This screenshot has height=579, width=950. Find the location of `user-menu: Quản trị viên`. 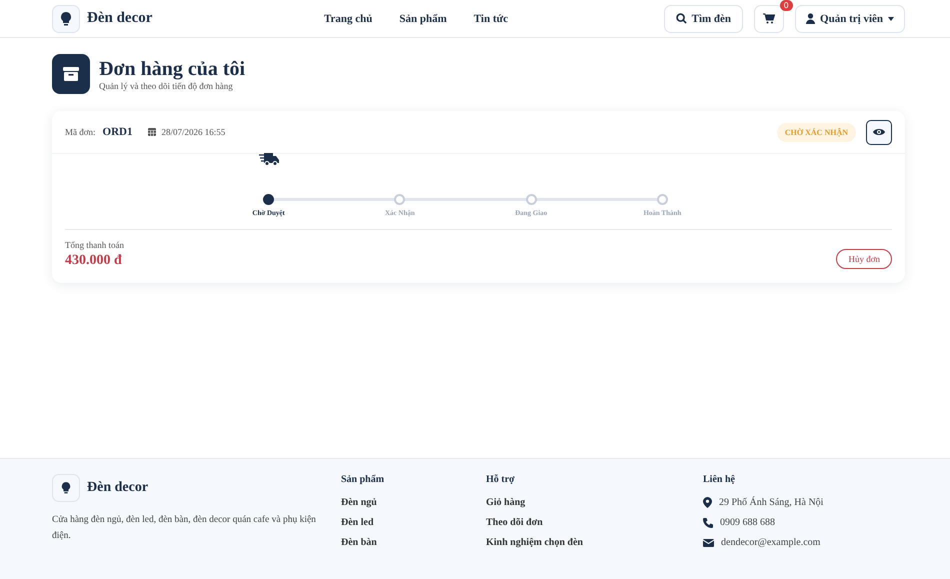

user-menu: Quản trị viên is located at coordinates (850, 18).